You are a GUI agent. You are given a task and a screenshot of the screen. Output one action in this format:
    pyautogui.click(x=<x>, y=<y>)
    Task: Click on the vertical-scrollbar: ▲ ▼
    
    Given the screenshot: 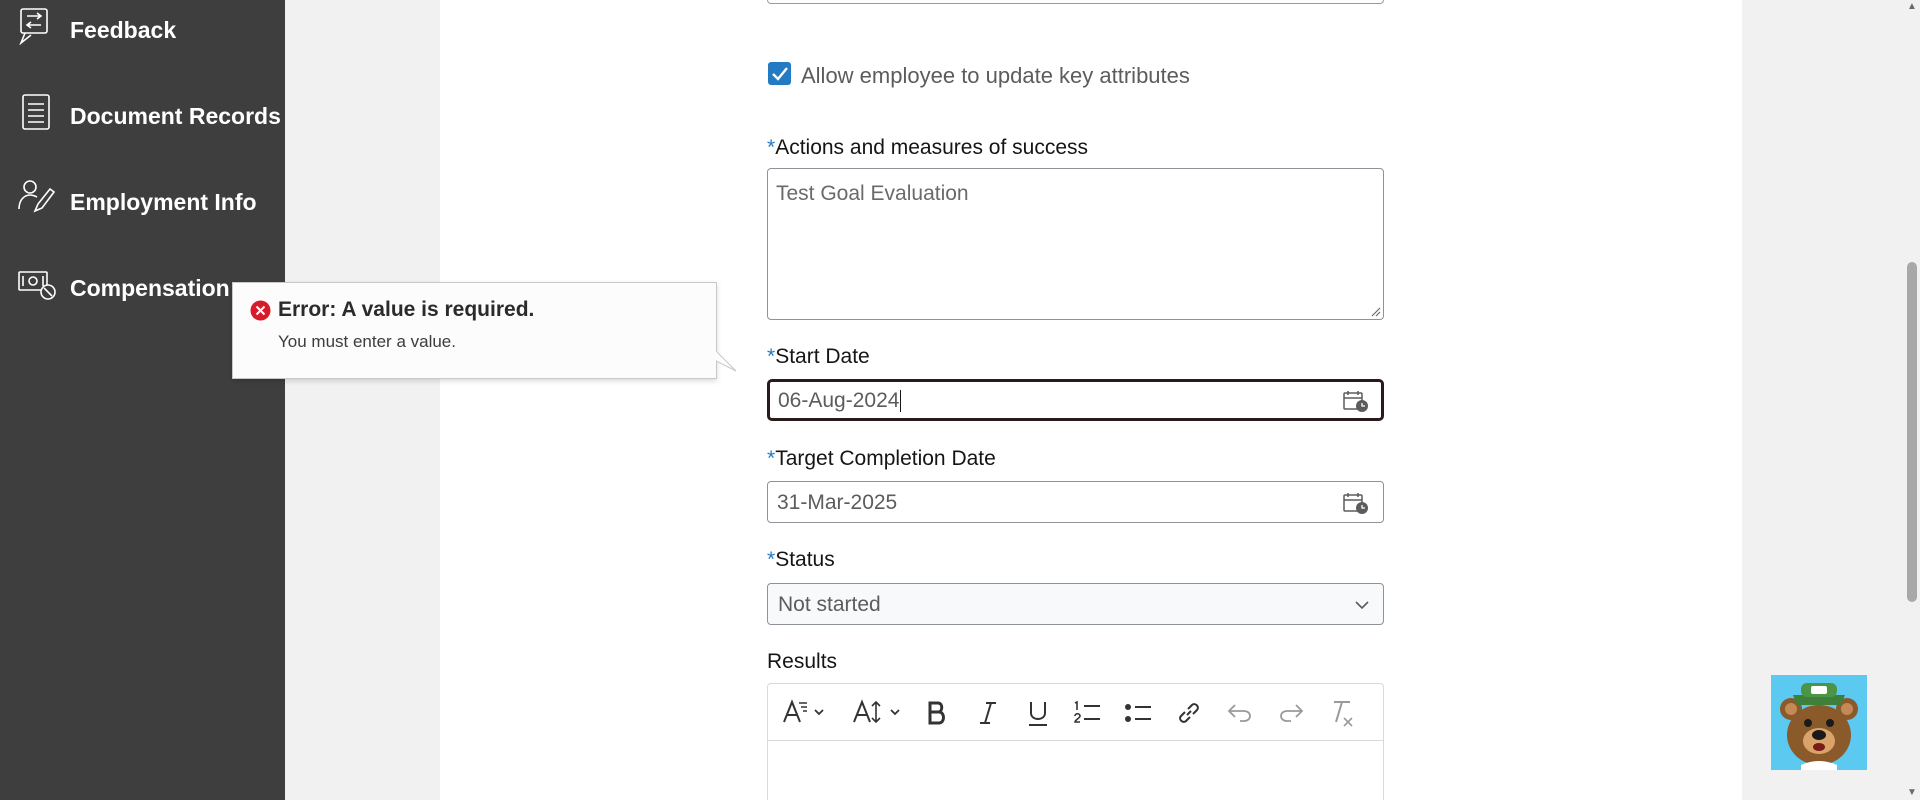 What is the action you would take?
    pyautogui.click(x=1912, y=400)
    